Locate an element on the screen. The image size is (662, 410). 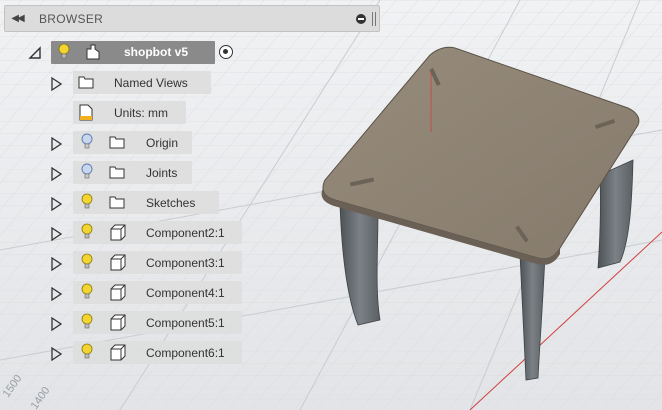
tree-item-label: Component6:1 is located at coordinates (185, 353).